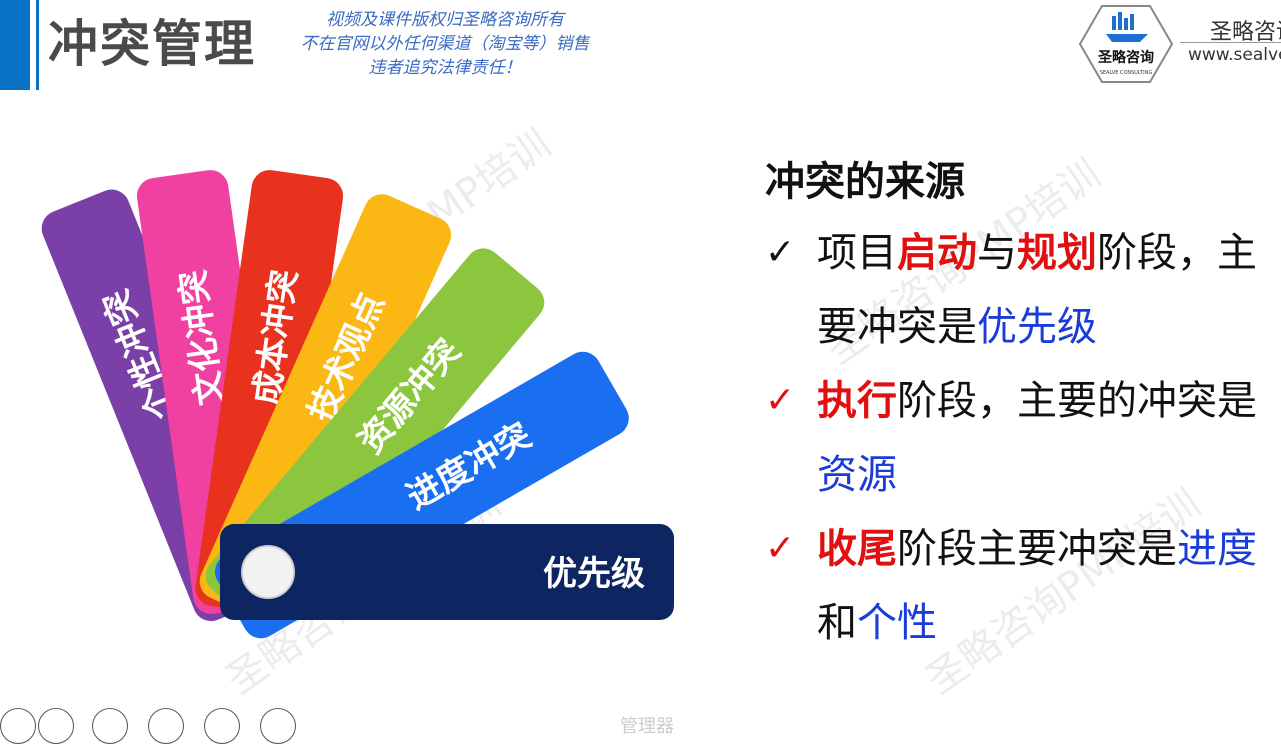 Image resolution: width=1281 pixels, height=744 pixels. Describe the element at coordinates (865, 182) in the screenshot. I see `sources-title: 冲突的来源` at that location.